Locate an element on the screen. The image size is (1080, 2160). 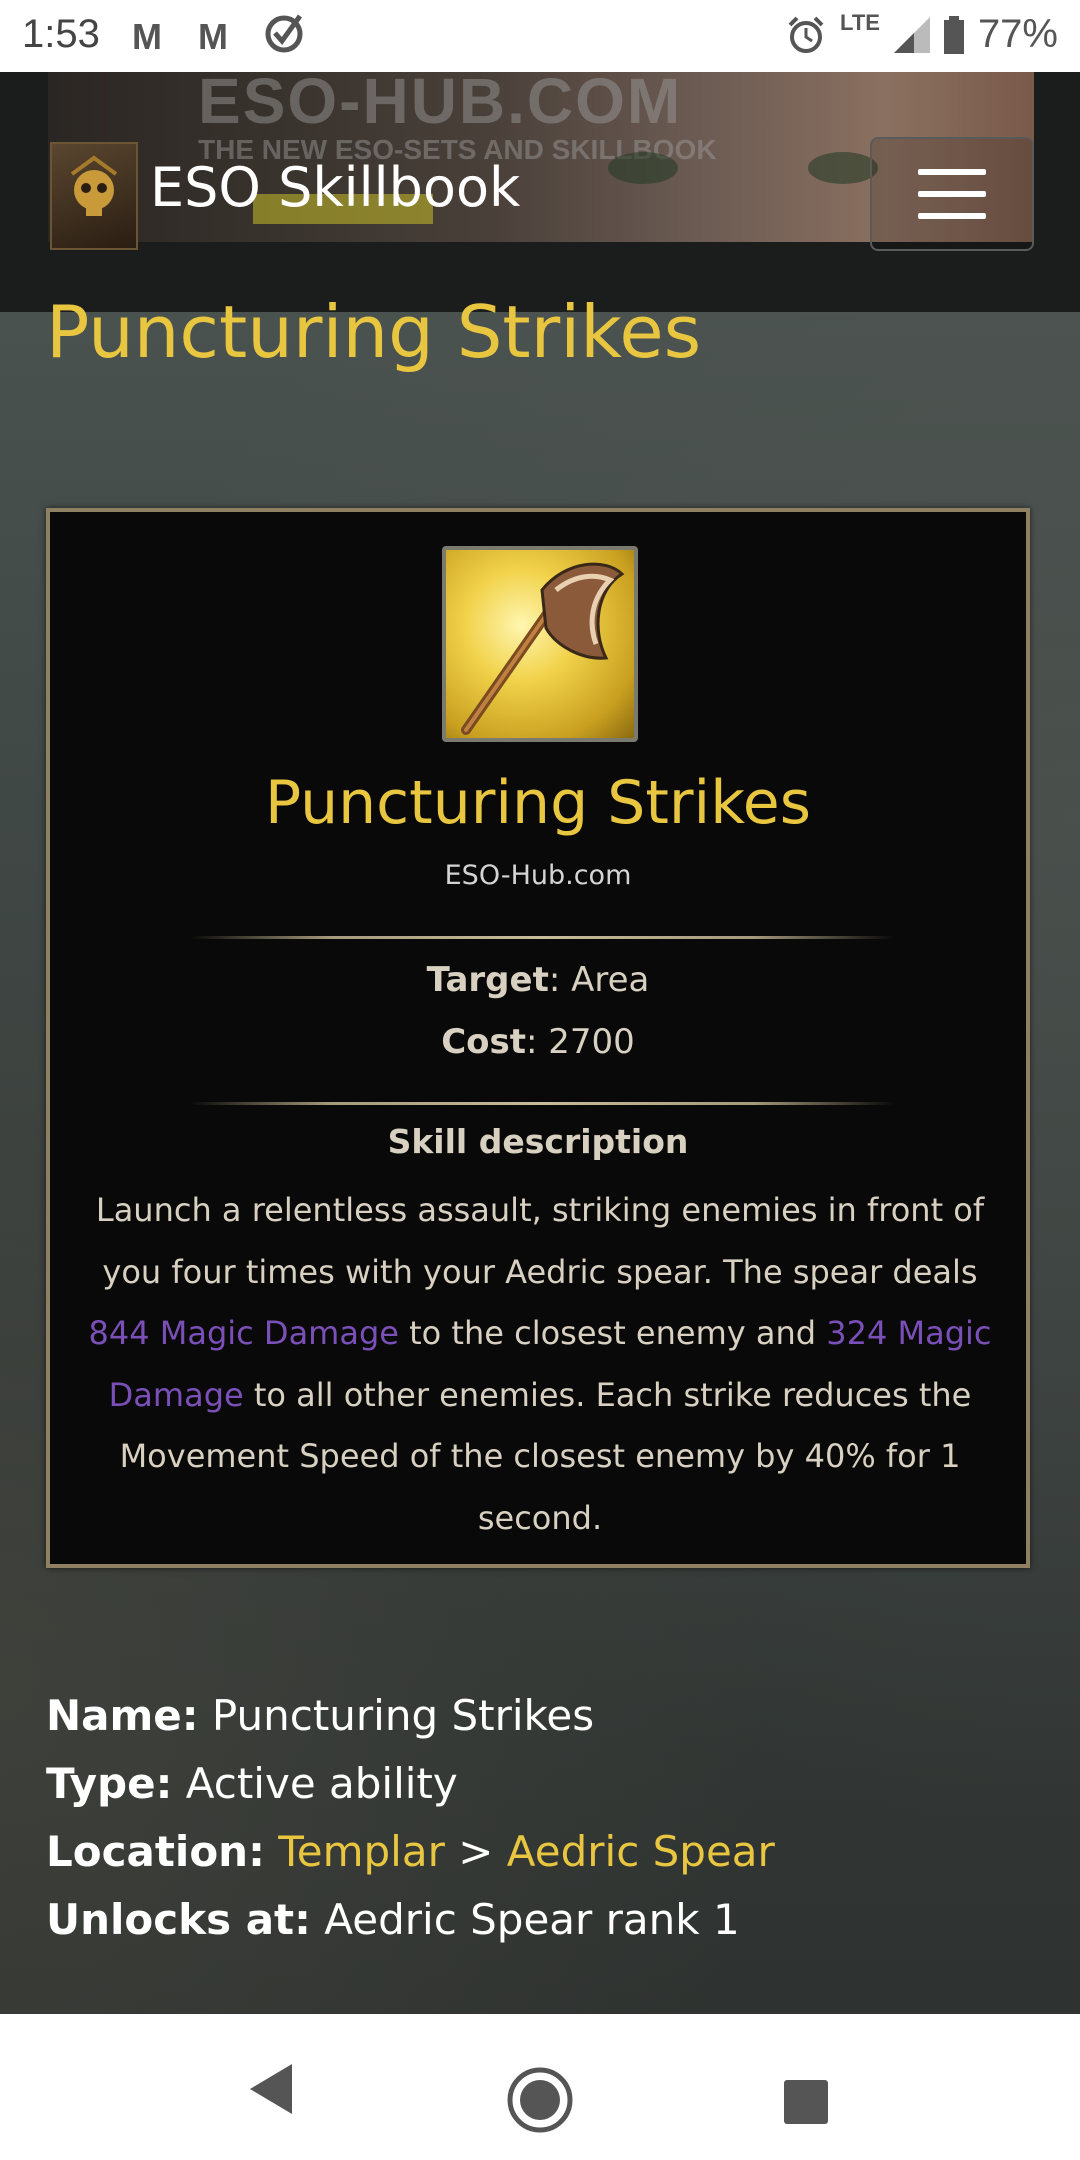
unlocks-value: Aedric Spear rank 1 is located at coordinates (525, 1919).